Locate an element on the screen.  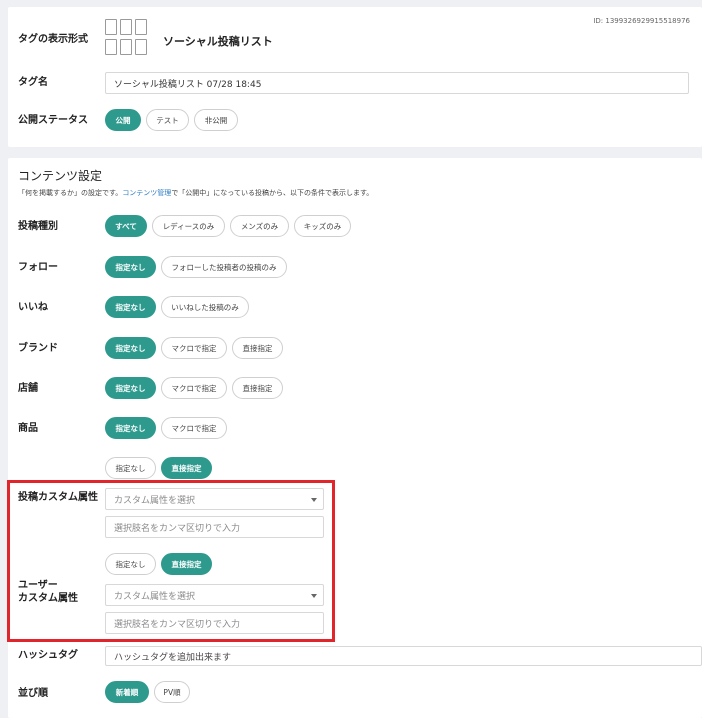
like-label: いいね is located at coordinates (33, 307).